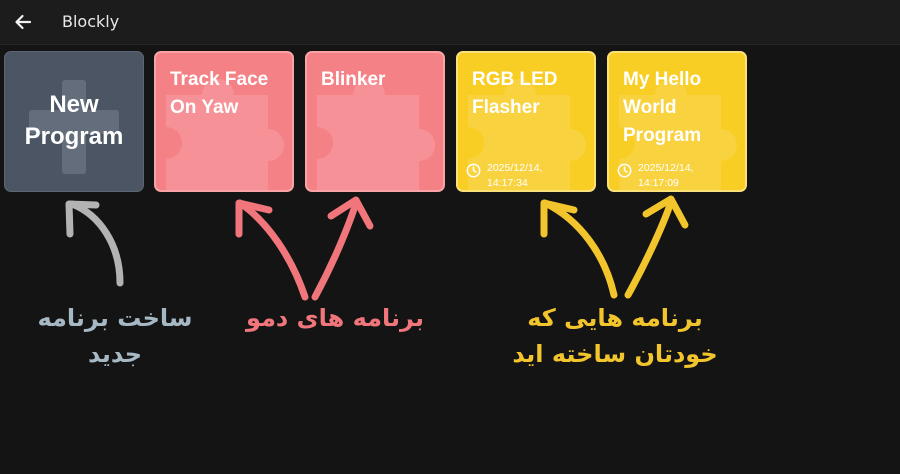 The height and width of the screenshot is (474, 900). I want to click on arrow-left-icon, so click(23, 22).